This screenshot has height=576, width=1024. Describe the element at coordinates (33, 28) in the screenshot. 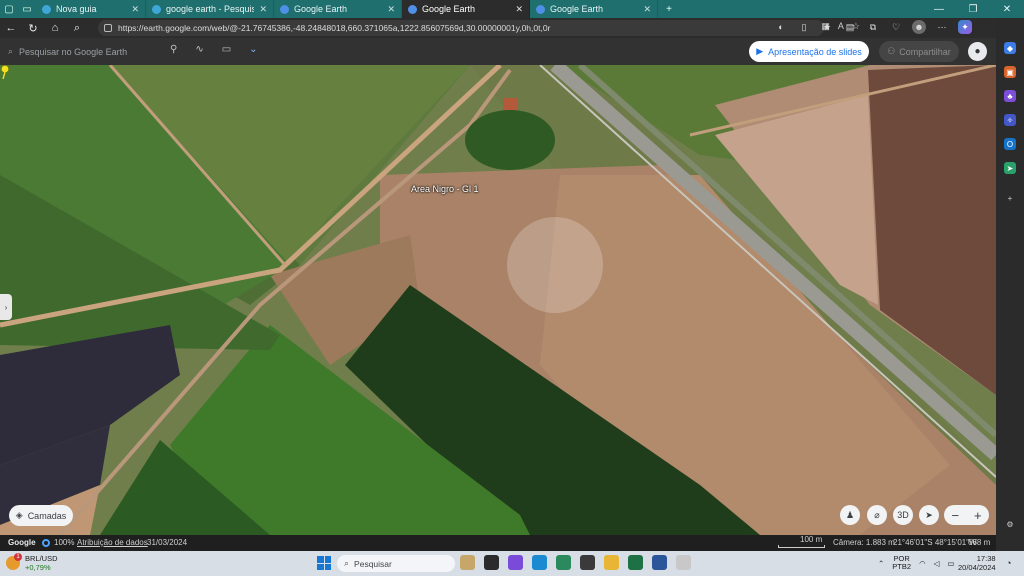

I see `reload-button: ↻` at that location.